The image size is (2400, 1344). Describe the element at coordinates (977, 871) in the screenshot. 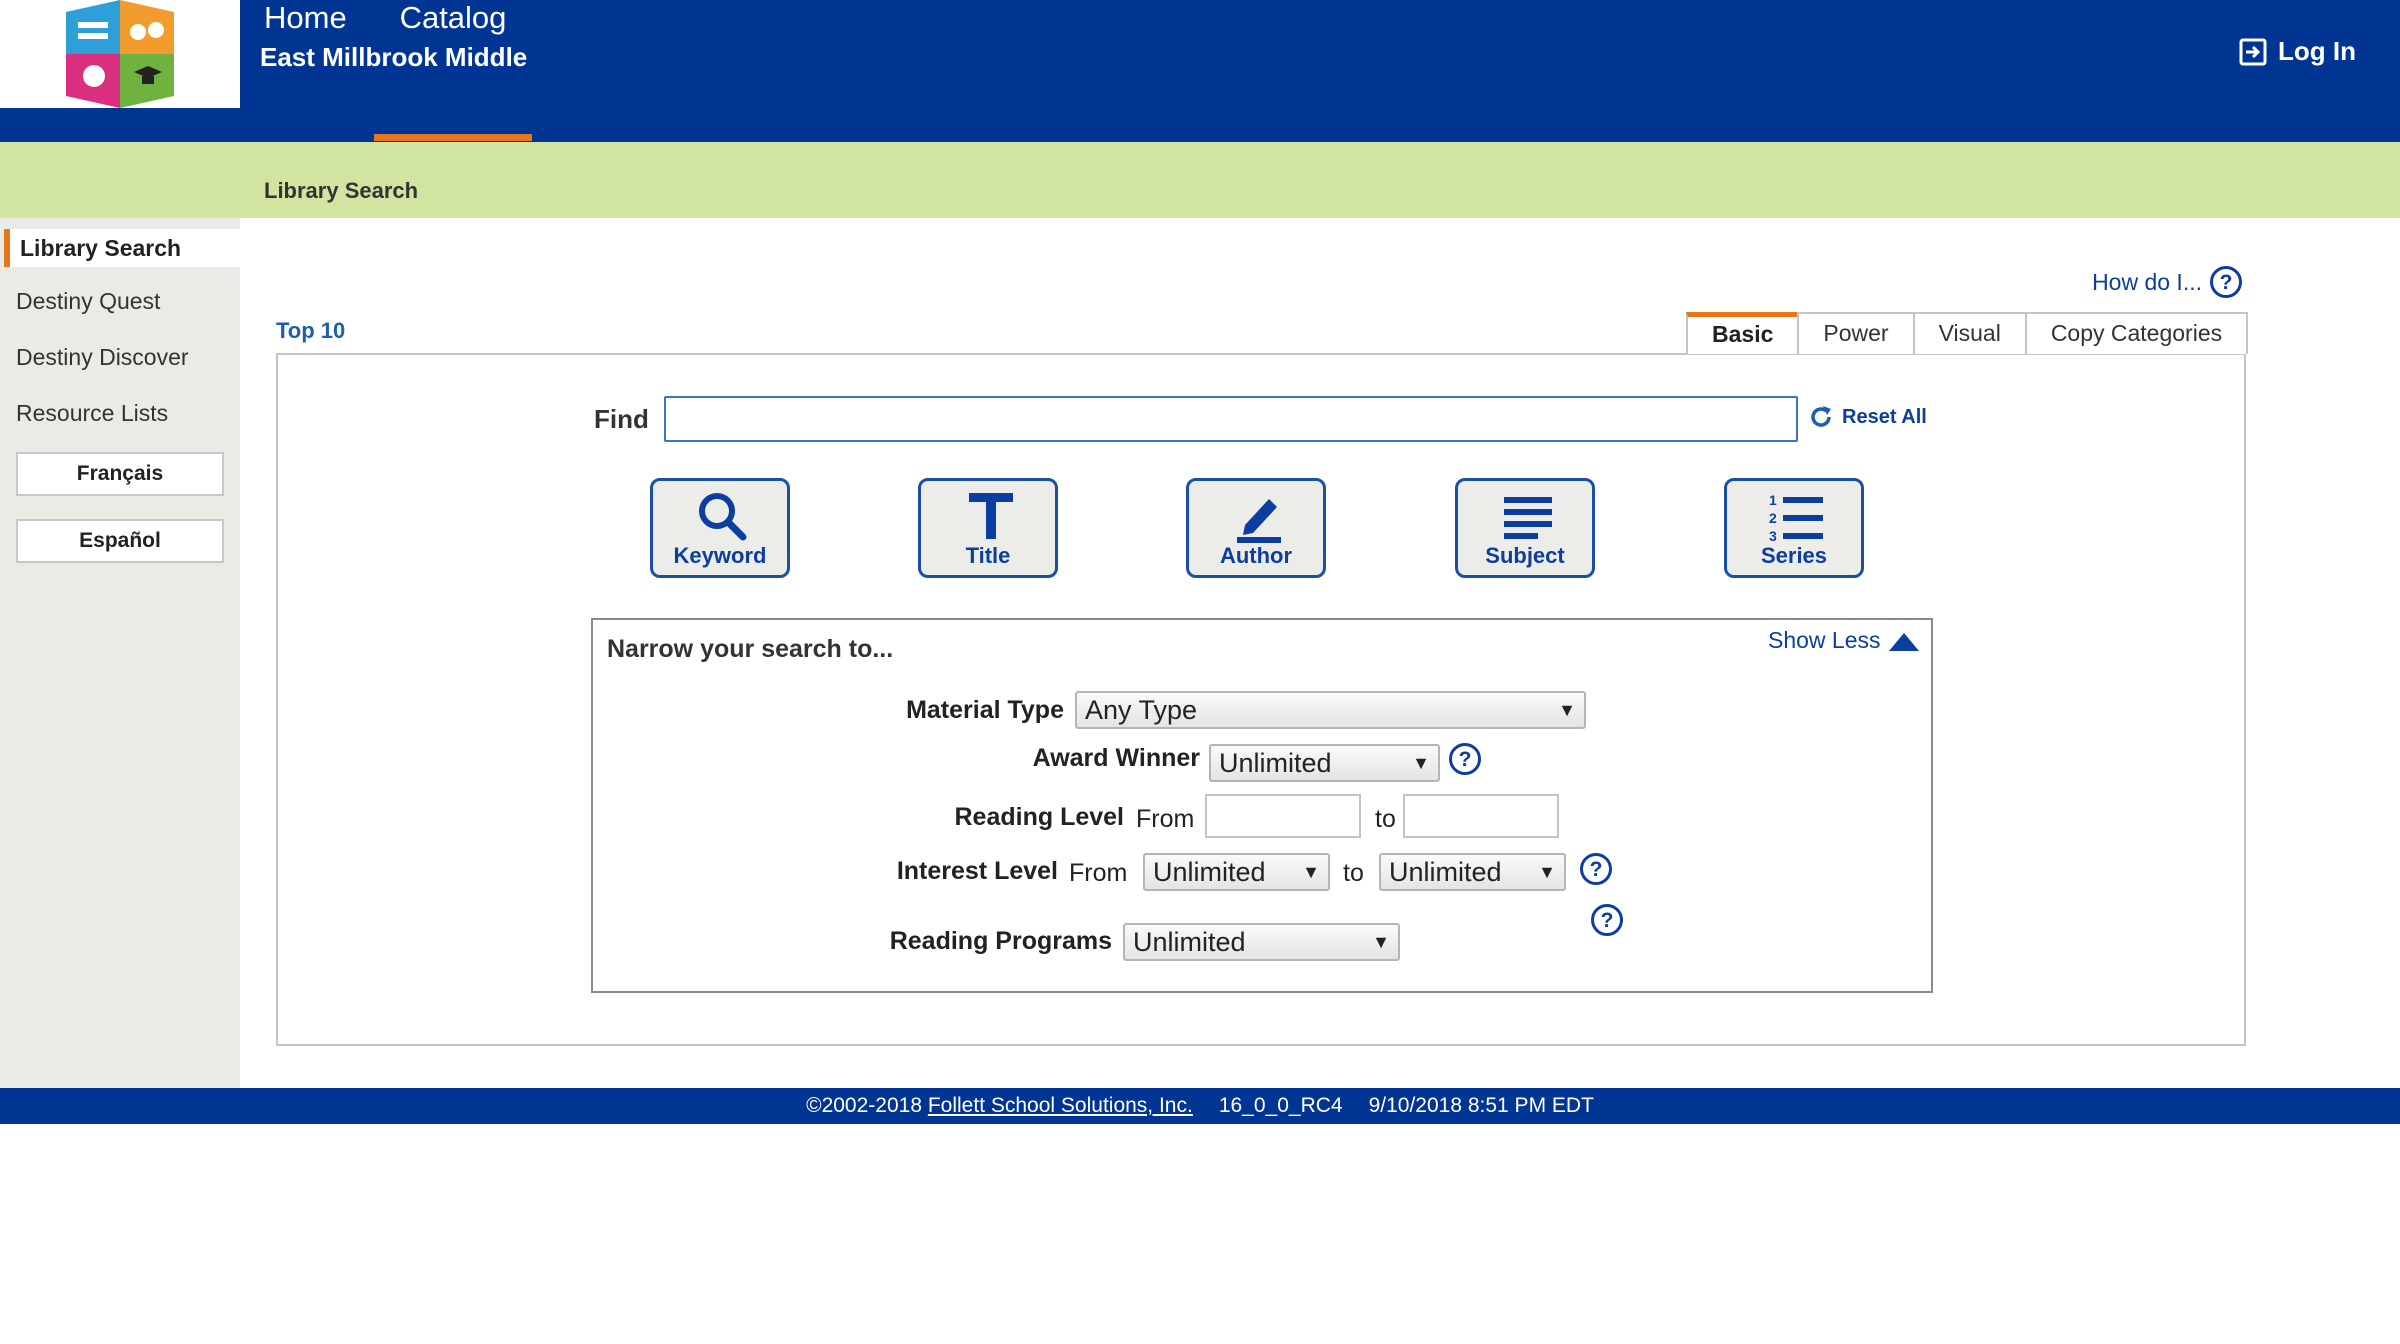

I see `interest-level-label: Interest Level` at that location.